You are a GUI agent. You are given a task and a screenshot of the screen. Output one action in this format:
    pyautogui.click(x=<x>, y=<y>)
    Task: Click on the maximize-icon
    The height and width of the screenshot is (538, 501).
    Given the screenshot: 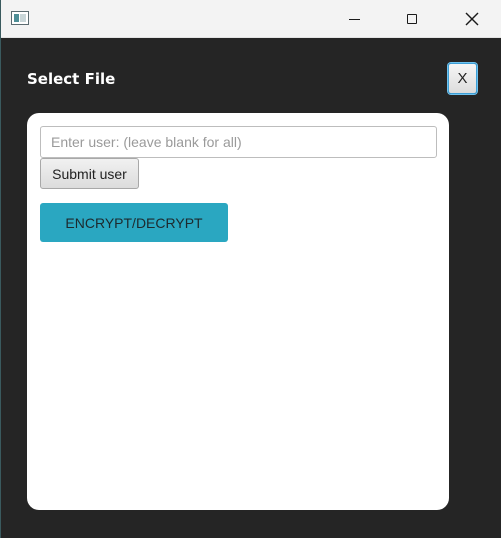 What is the action you would take?
    pyautogui.click(x=412, y=19)
    